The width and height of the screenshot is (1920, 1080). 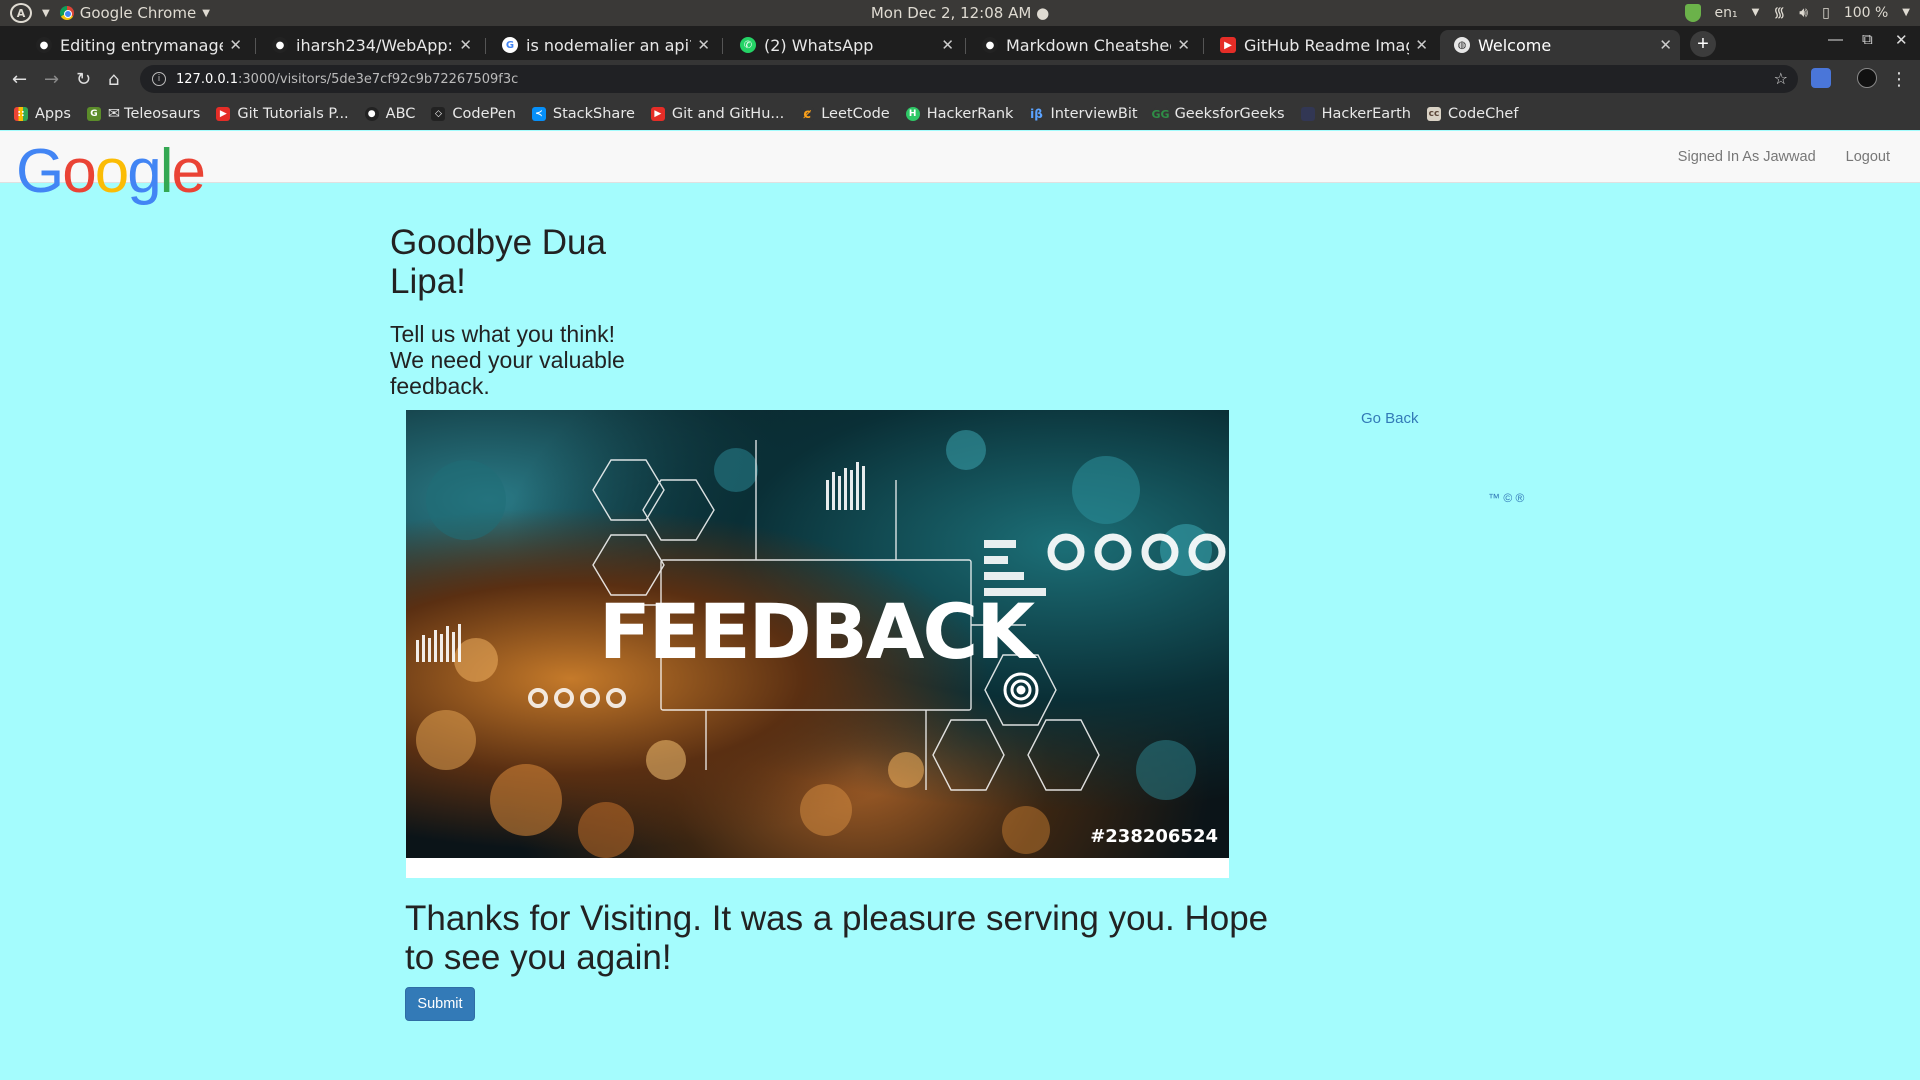 What do you see at coordinates (1390, 418) in the screenshot?
I see `go-back-link: Go Back` at bounding box center [1390, 418].